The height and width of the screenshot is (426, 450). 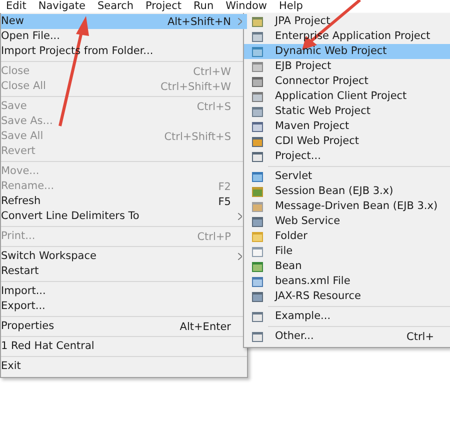 What do you see at coordinates (124, 201) in the screenshot?
I see `menu-item: Refresh F5` at bounding box center [124, 201].